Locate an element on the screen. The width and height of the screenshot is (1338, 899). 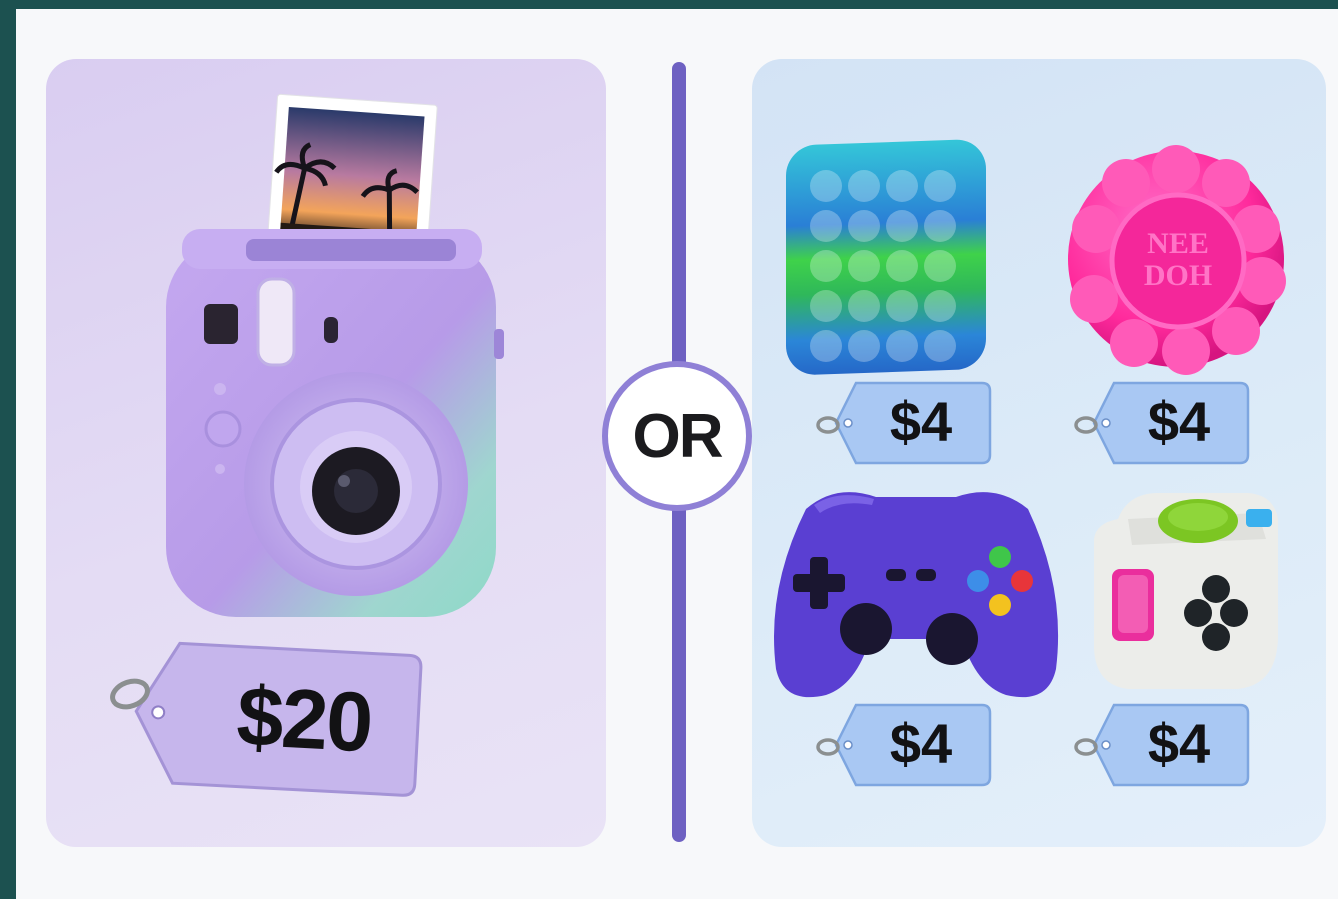
left-price-label: $20 is located at coordinates (304, 719).